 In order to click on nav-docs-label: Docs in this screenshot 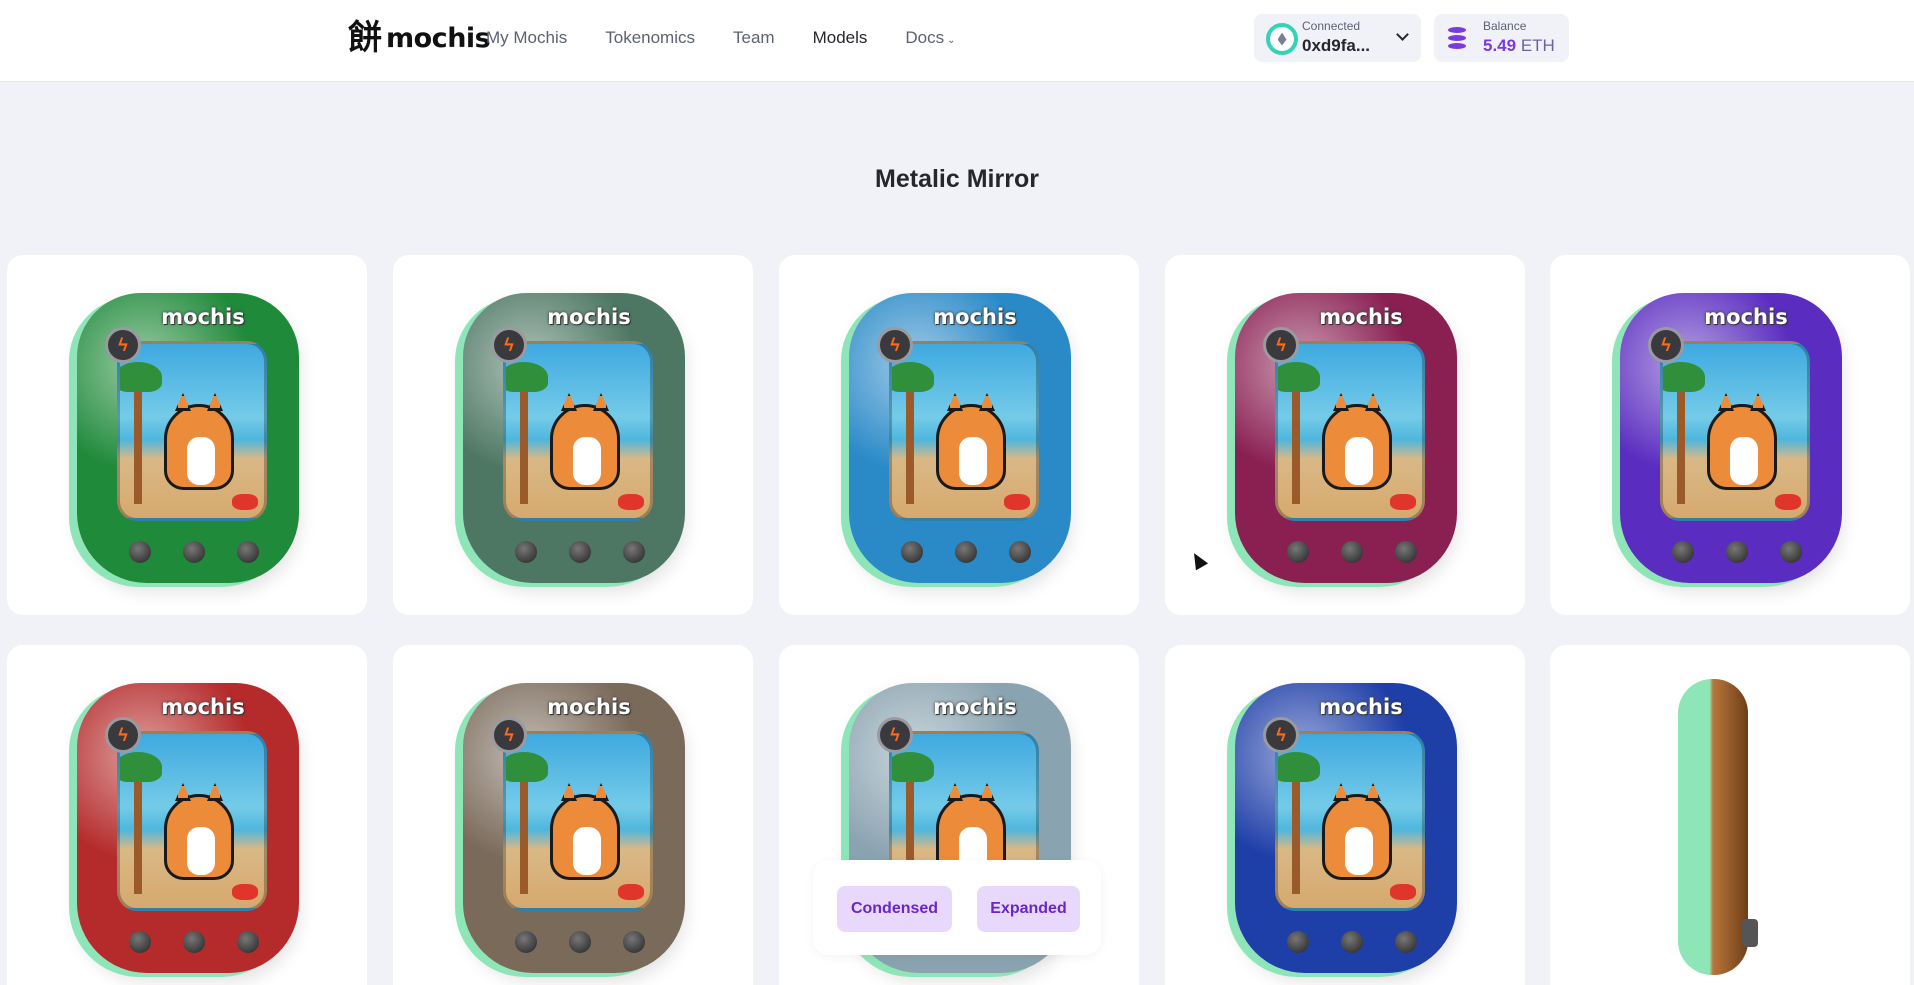, I will do `click(925, 37)`.